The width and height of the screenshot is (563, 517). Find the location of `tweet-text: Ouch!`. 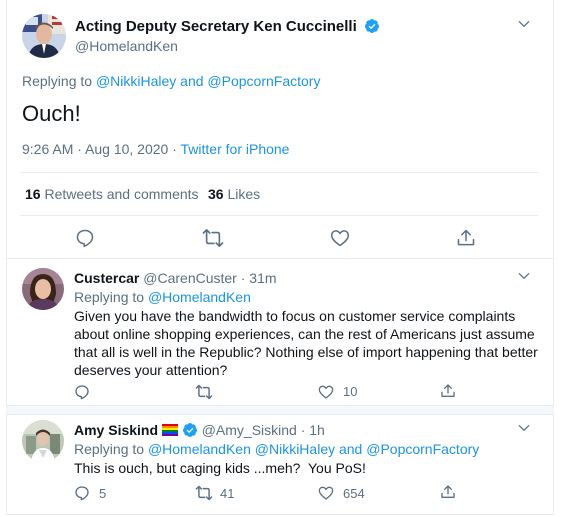

tweet-text: Ouch! is located at coordinates (51, 113).